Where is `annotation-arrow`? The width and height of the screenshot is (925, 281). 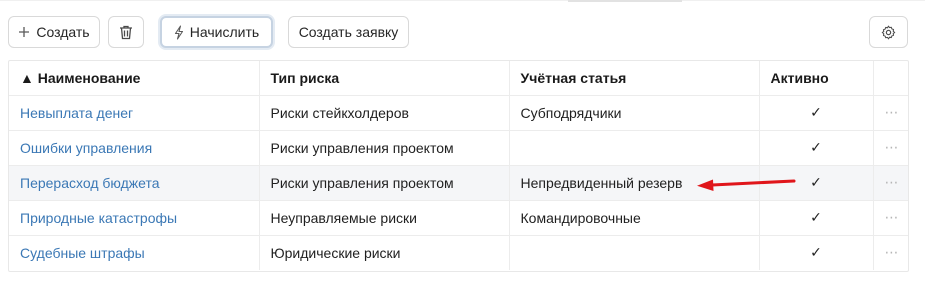 annotation-arrow is located at coordinates (746, 185).